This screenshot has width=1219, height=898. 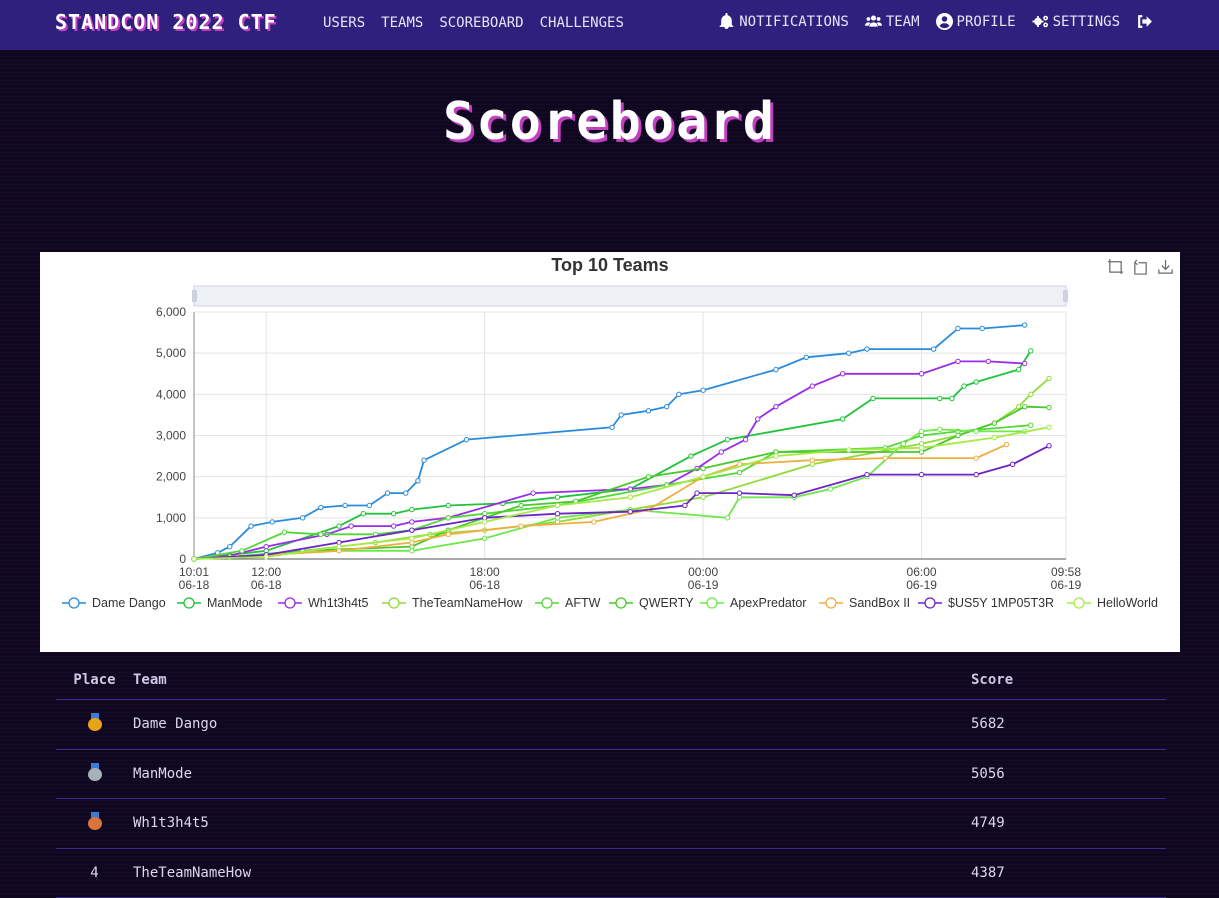 I want to click on x-tick-date: 06-19, so click(x=1066, y=585).